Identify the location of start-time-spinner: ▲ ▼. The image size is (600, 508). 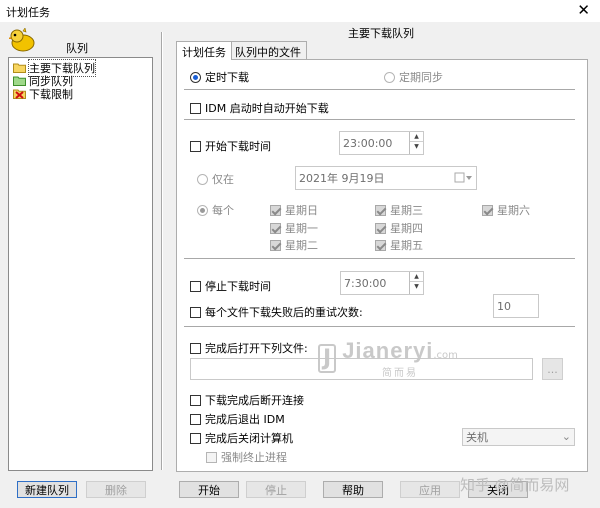
(416, 143).